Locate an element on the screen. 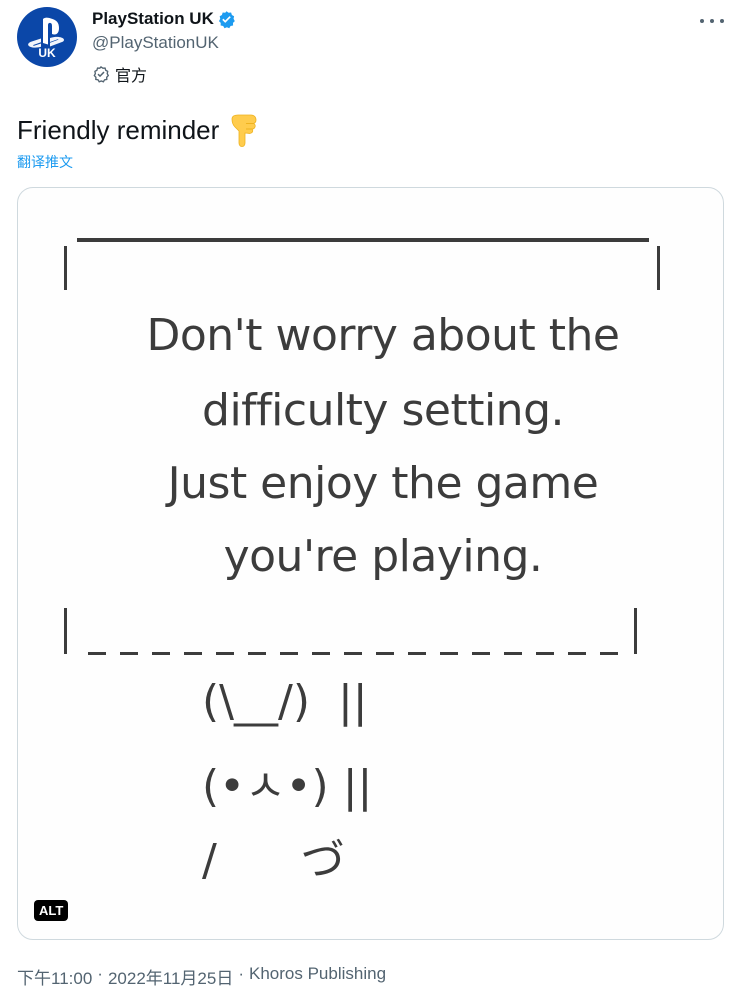  bunny-art-line-3: / づ is located at coordinates (273, 860).